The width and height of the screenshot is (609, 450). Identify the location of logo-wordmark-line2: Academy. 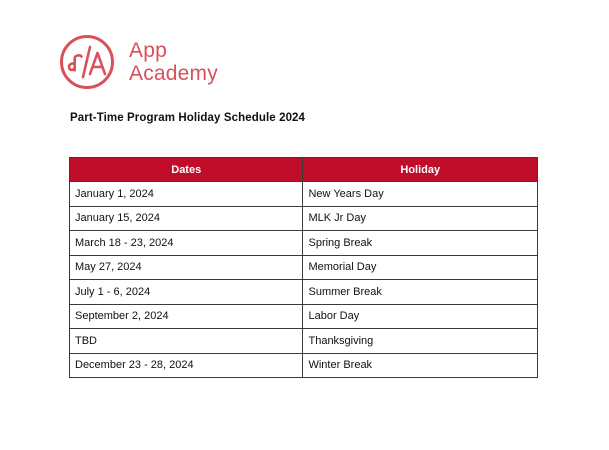
(173, 73).